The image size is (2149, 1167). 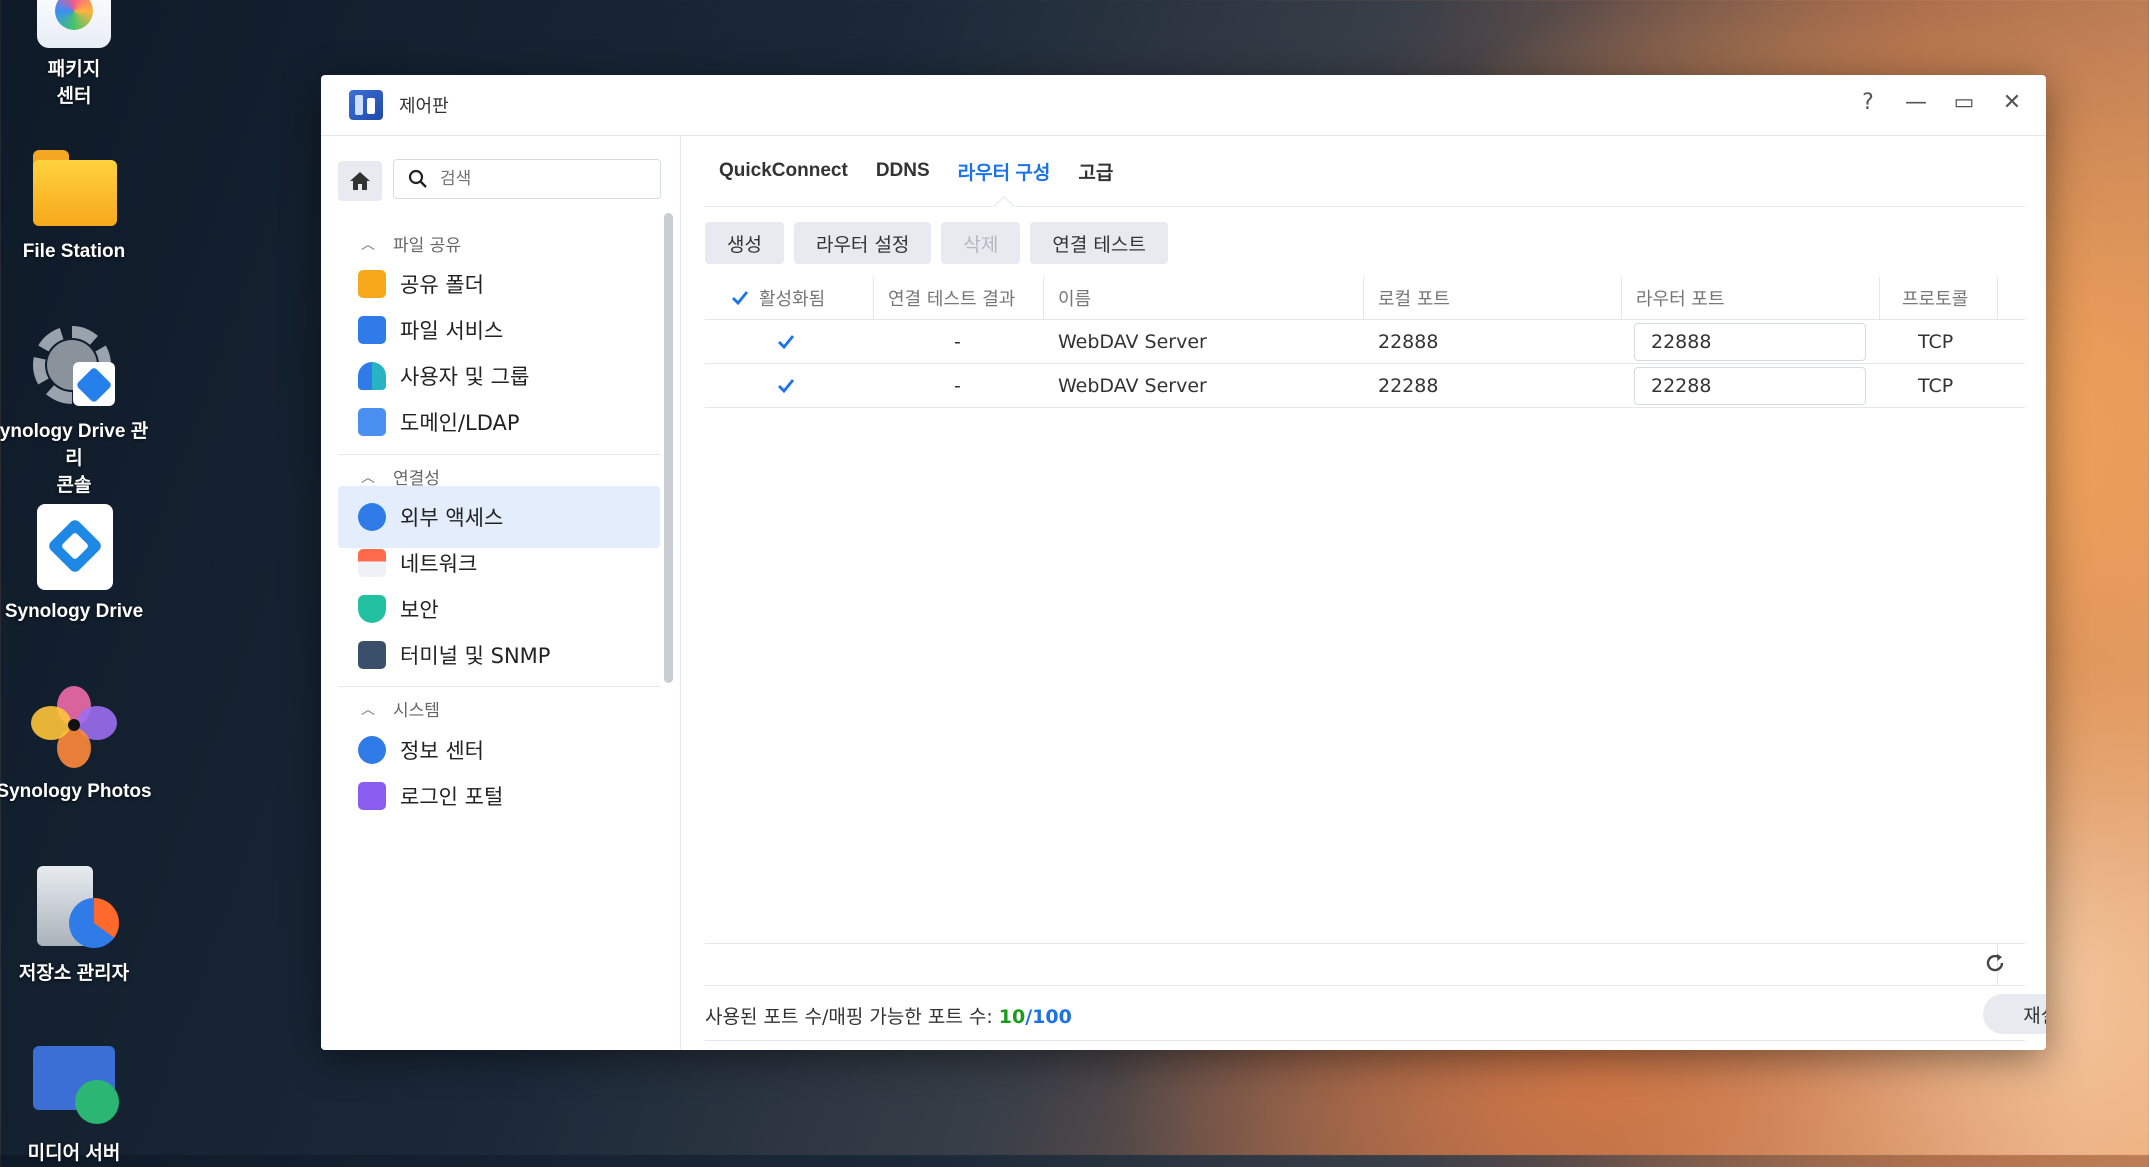 What do you see at coordinates (77, 203) in the screenshot?
I see `desktop-icon-file-station: File Station` at bounding box center [77, 203].